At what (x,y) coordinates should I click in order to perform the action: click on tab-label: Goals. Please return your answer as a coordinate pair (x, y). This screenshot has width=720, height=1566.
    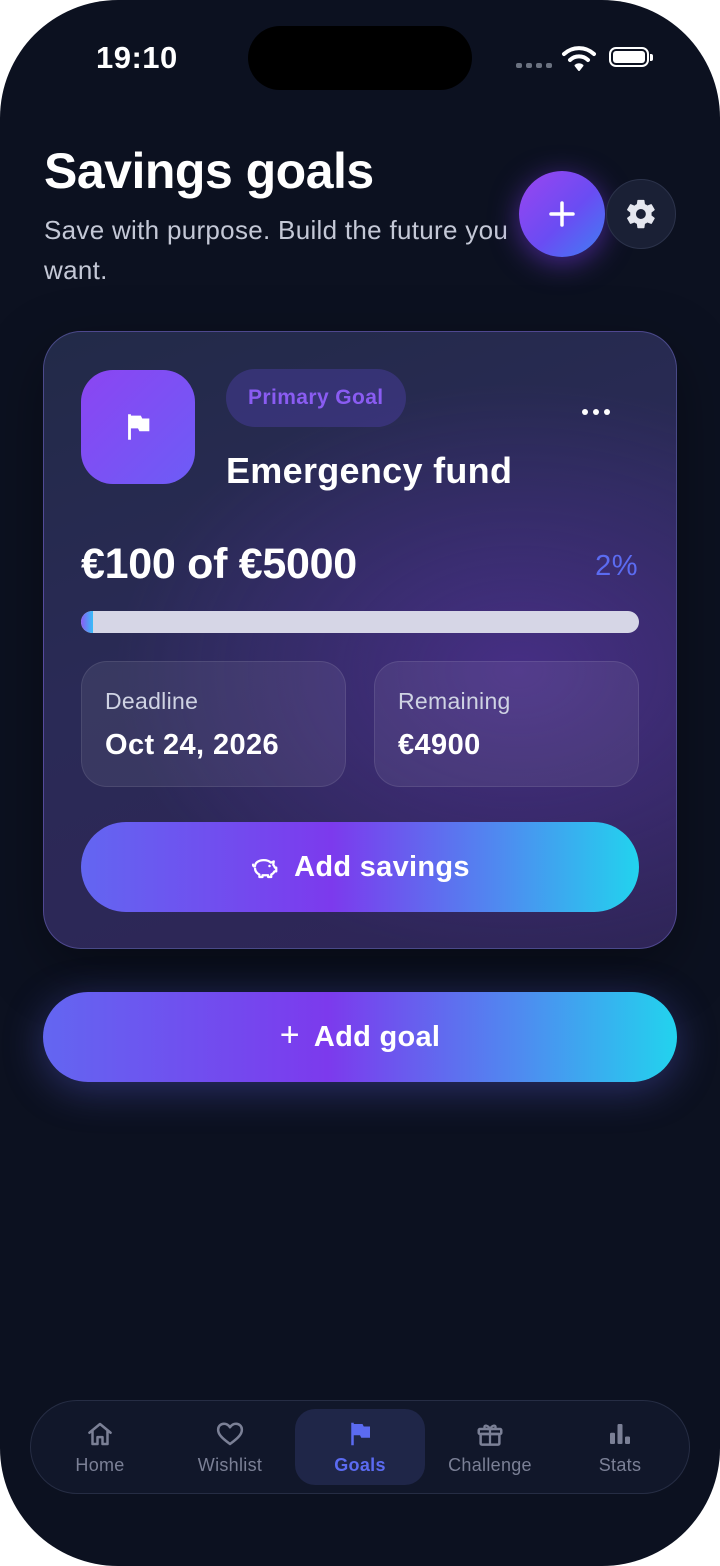
    Looking at the image, I should click on (360, 1465).